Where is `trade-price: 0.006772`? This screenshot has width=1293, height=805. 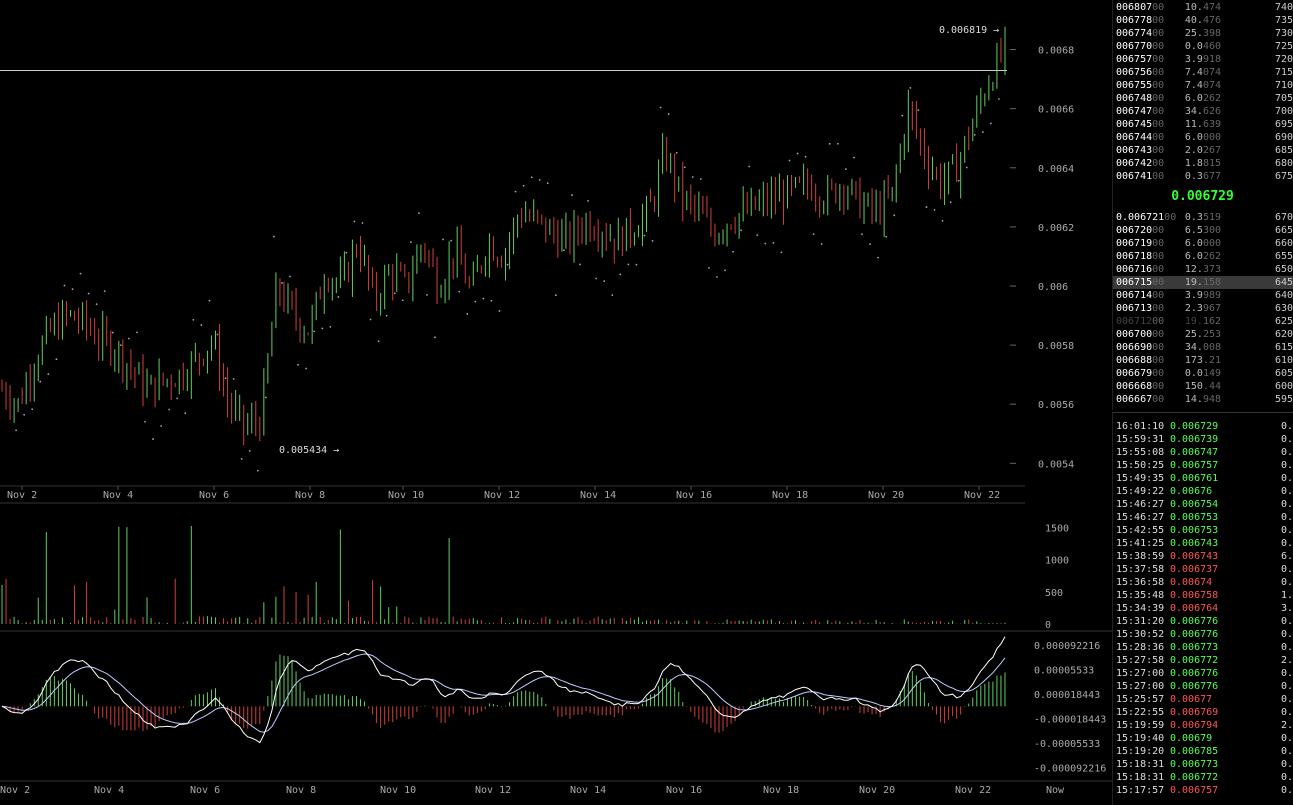 trade-price: 0.006772 is located at coordinates (1194, 660).